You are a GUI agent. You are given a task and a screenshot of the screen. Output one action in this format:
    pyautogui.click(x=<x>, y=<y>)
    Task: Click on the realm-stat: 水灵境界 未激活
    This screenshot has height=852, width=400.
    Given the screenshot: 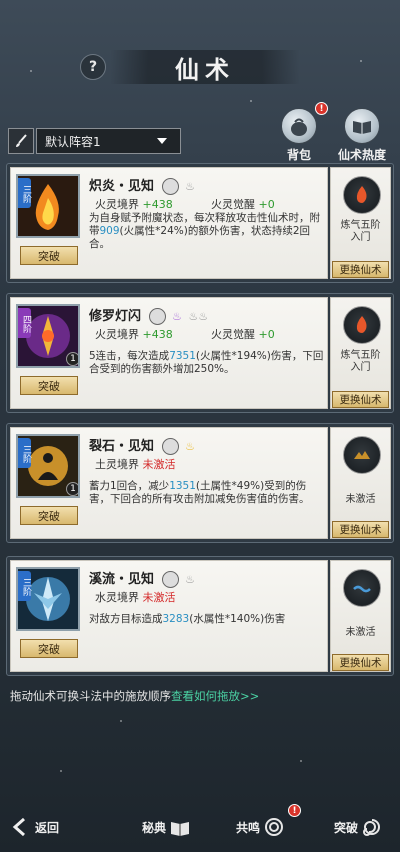 What is the action you would take?
    pyautogui.click(x=135, y=597)
    